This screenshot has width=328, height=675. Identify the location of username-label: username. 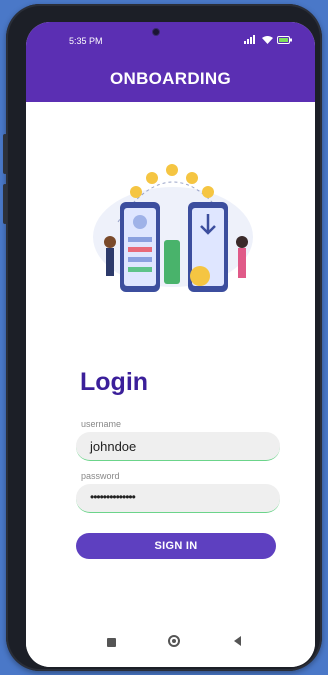
(101, 424).